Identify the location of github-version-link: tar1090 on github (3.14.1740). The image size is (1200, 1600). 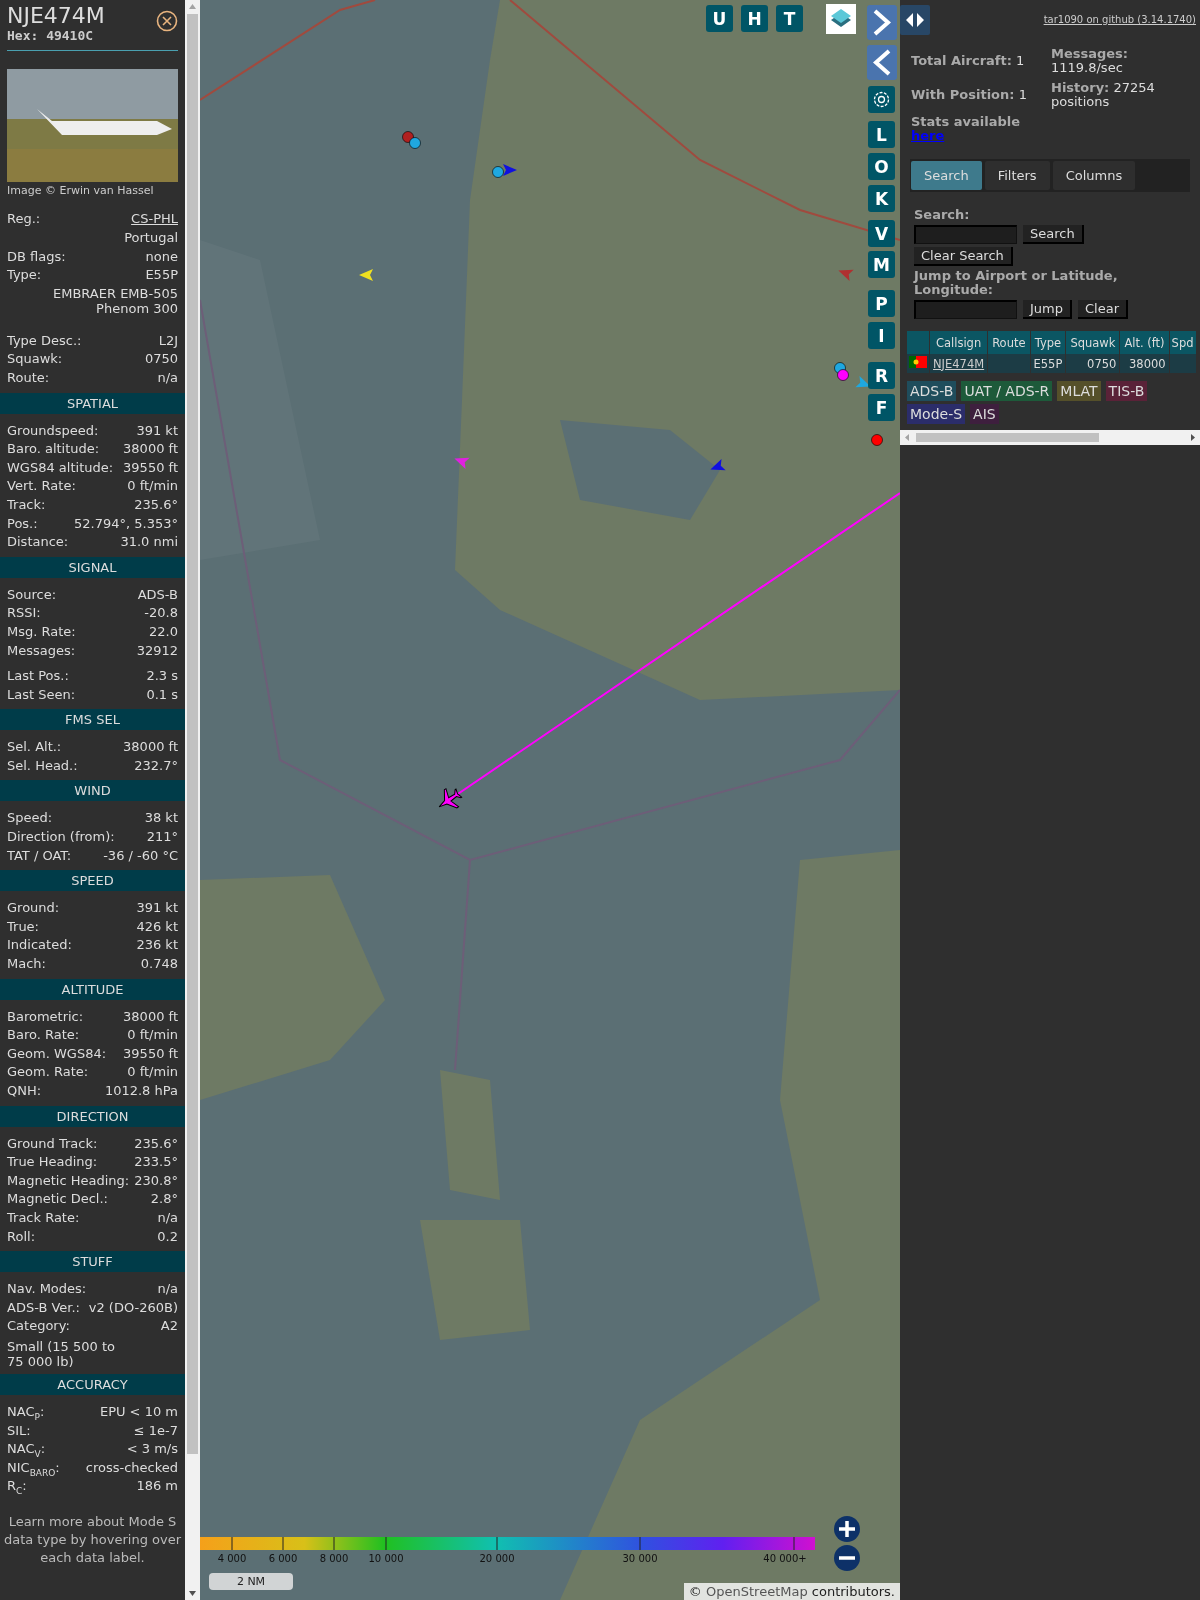
(1119, 19).